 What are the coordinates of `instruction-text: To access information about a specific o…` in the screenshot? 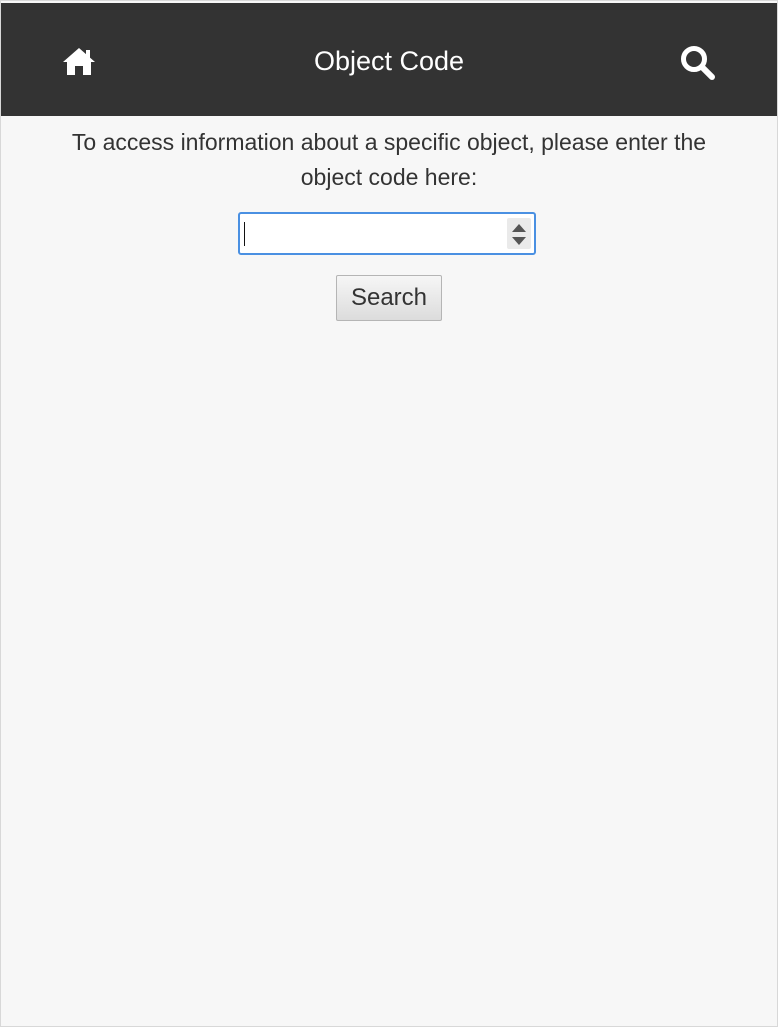 It's located at (389, 159).